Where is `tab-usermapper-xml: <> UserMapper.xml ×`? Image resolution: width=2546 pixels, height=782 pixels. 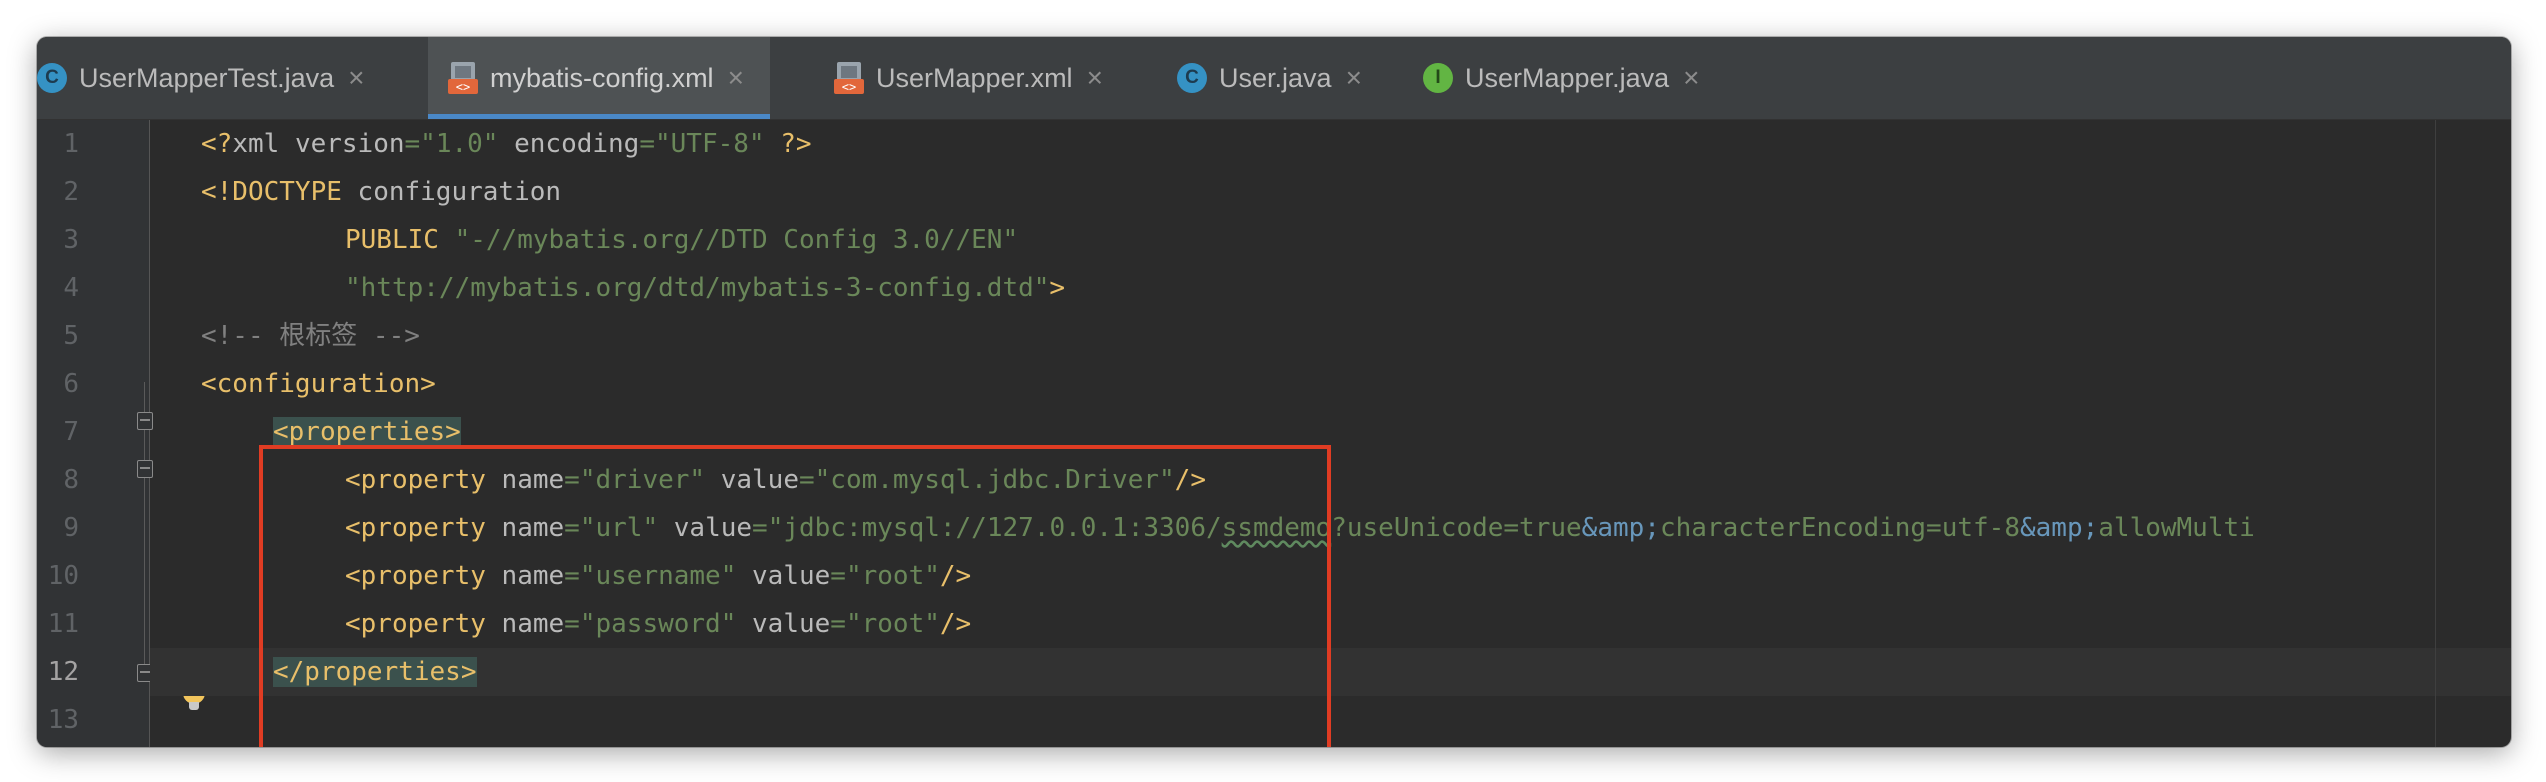
tab-usermapper-xml: <> UserMapper.xml × is located at coordinates (968, 78).